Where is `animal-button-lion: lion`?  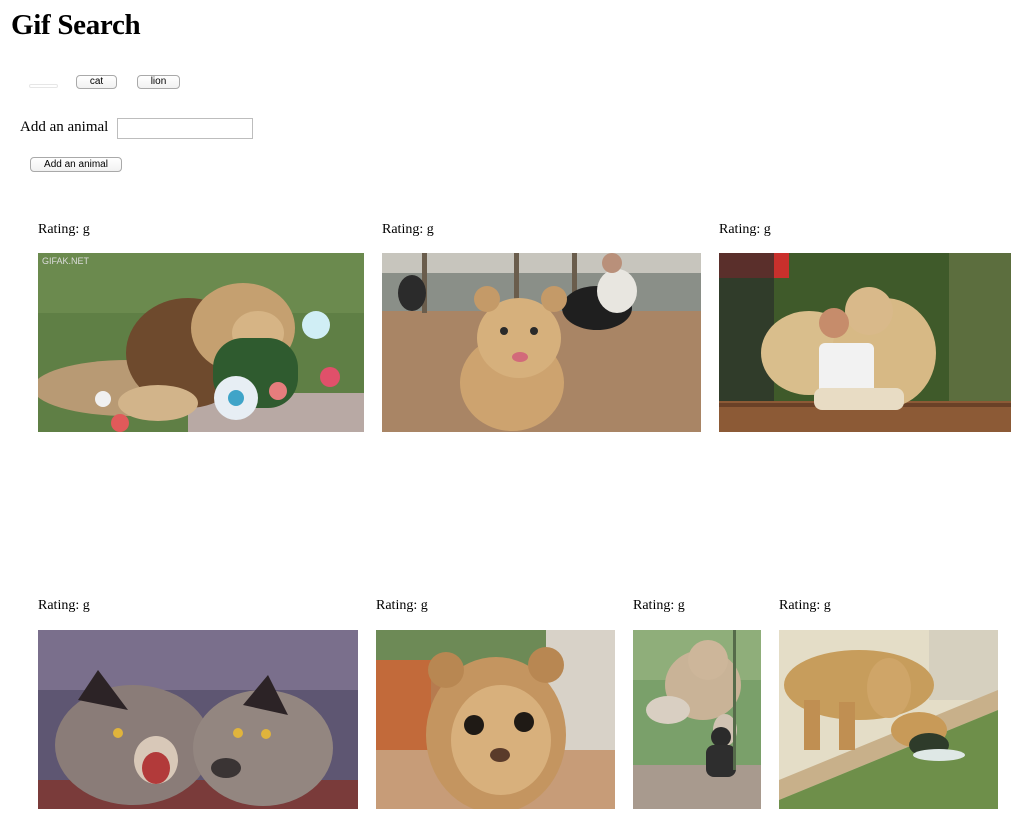
animal-button-lion: lion is located at coordinates (158, 82).